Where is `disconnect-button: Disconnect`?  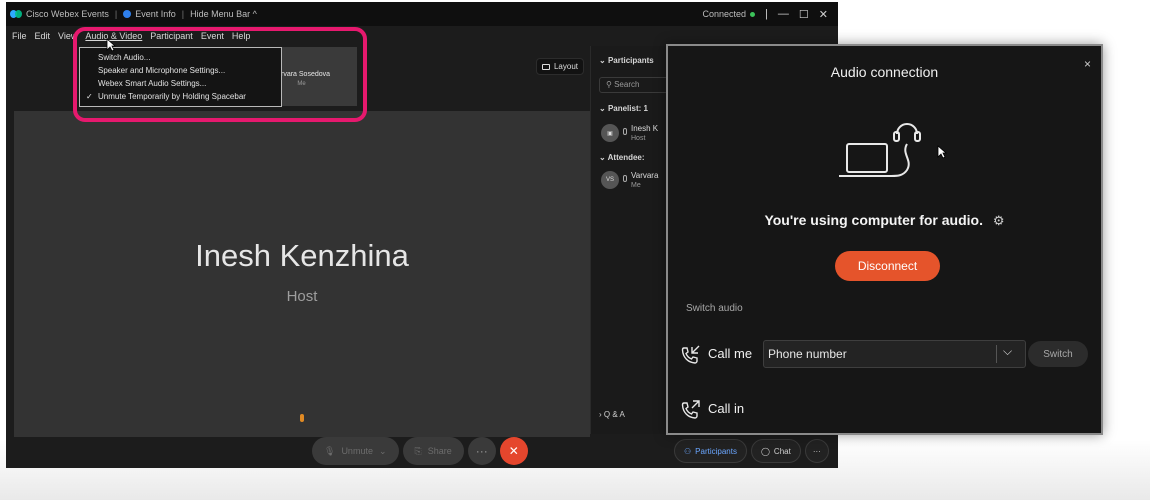 disconnect-button: Disconnect is located at coordinates (887, 266).